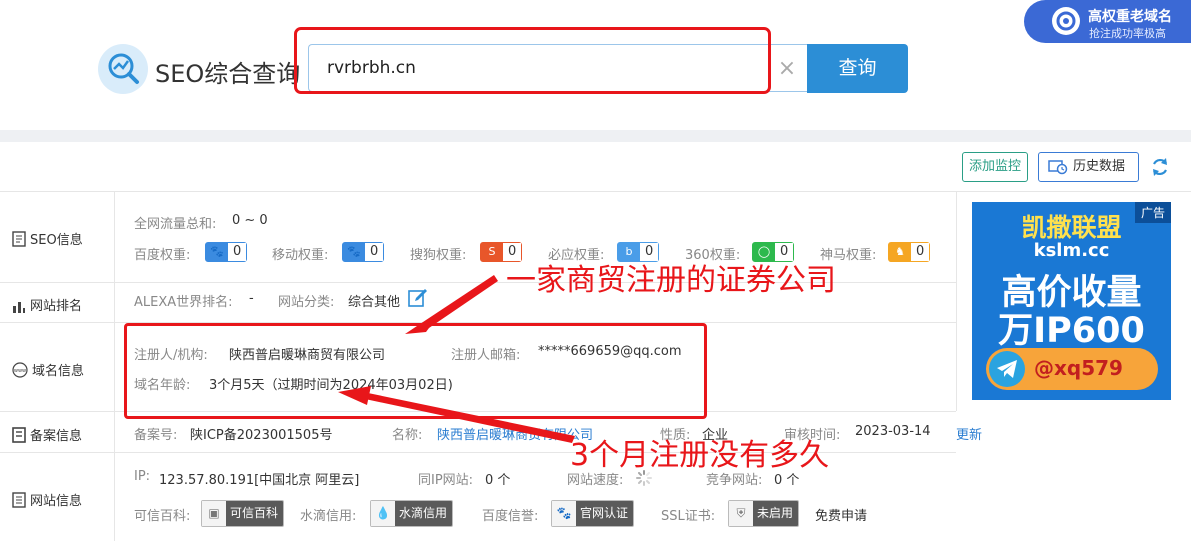 This screenshot has width=1191, height=541. Describe the element at coordinates (451, 304) in the screenshot. I see `annotation-arrow-company` at that location.